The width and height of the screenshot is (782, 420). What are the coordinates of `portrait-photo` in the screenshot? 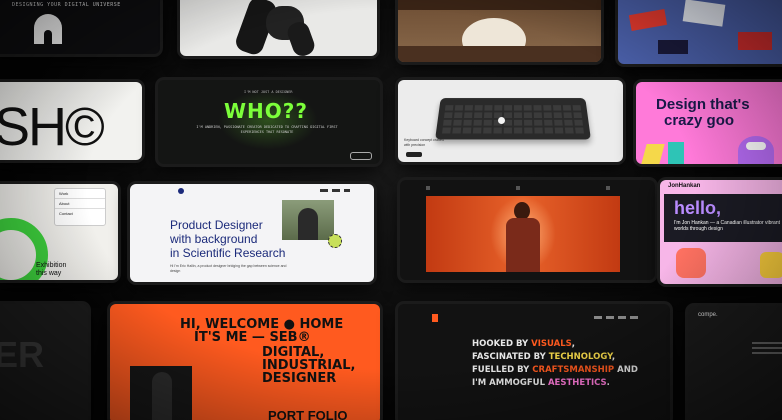 It's located at (308, 220).